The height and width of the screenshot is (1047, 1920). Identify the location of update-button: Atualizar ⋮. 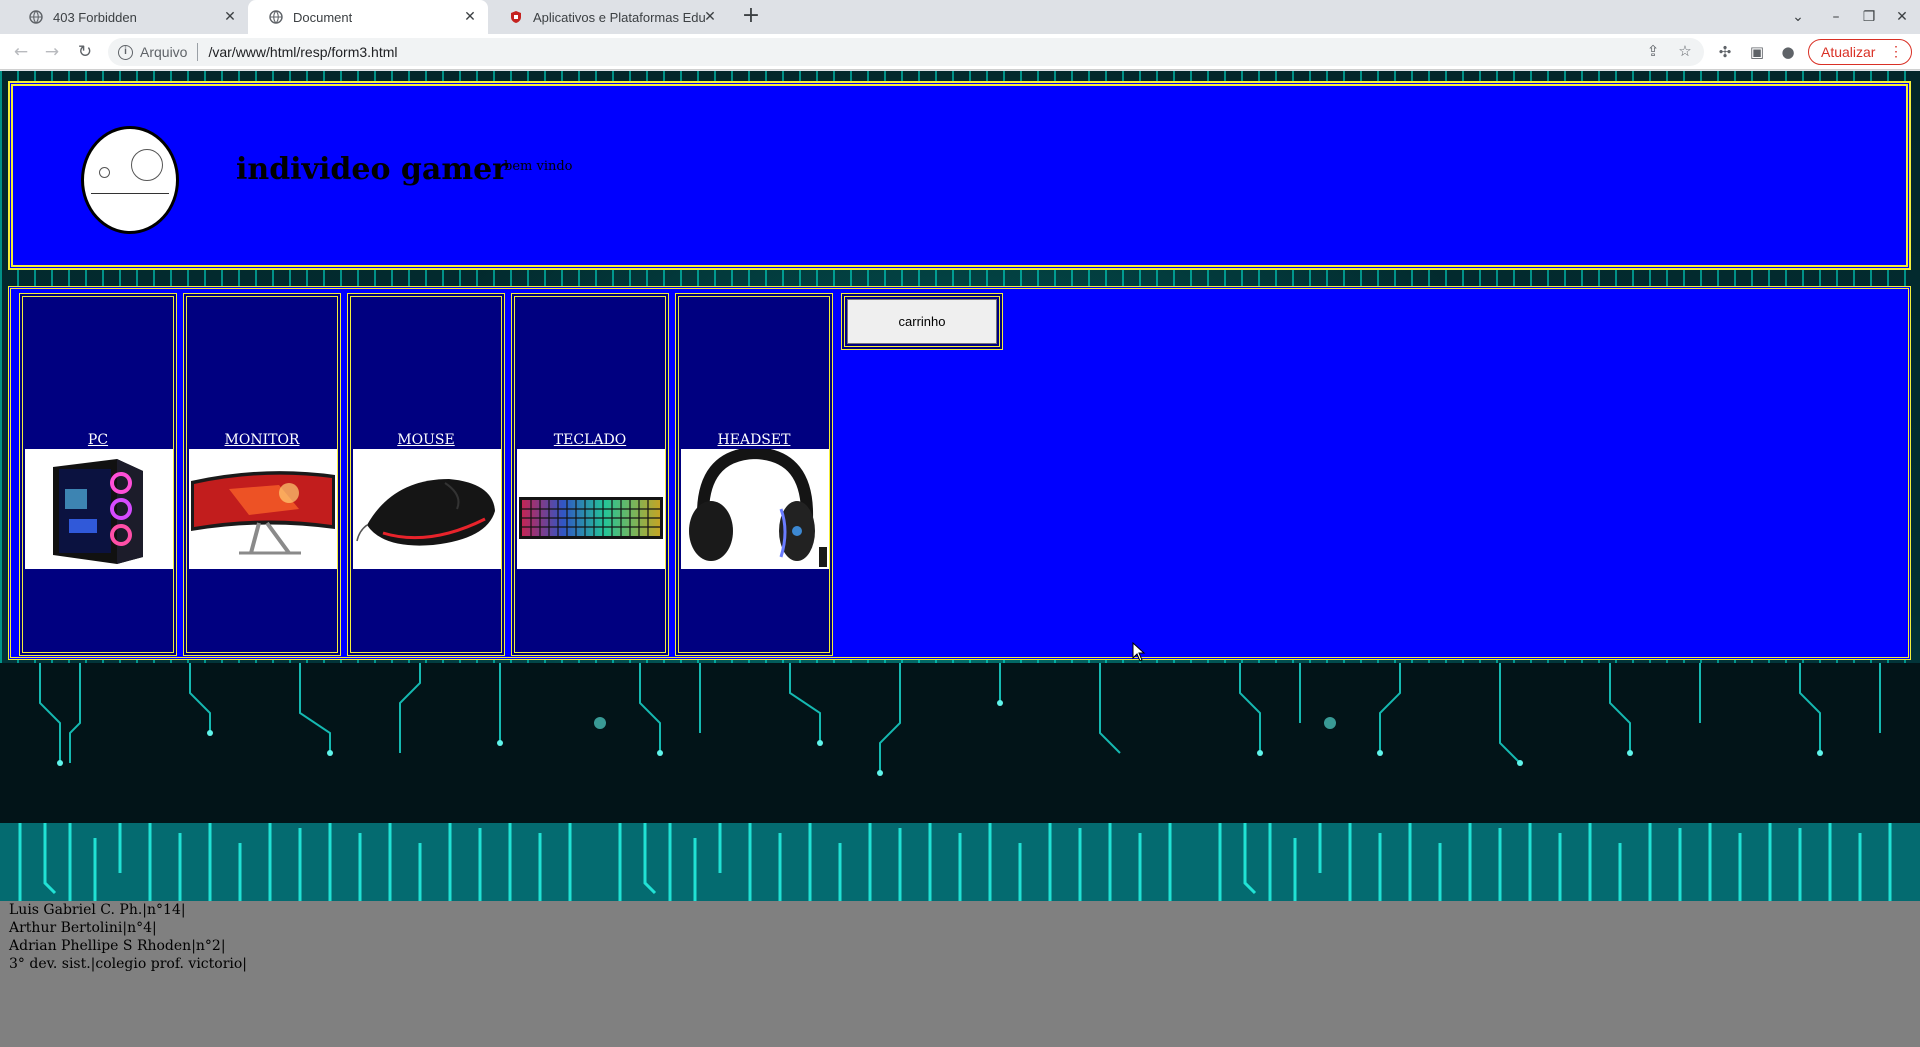
(1860, 52).